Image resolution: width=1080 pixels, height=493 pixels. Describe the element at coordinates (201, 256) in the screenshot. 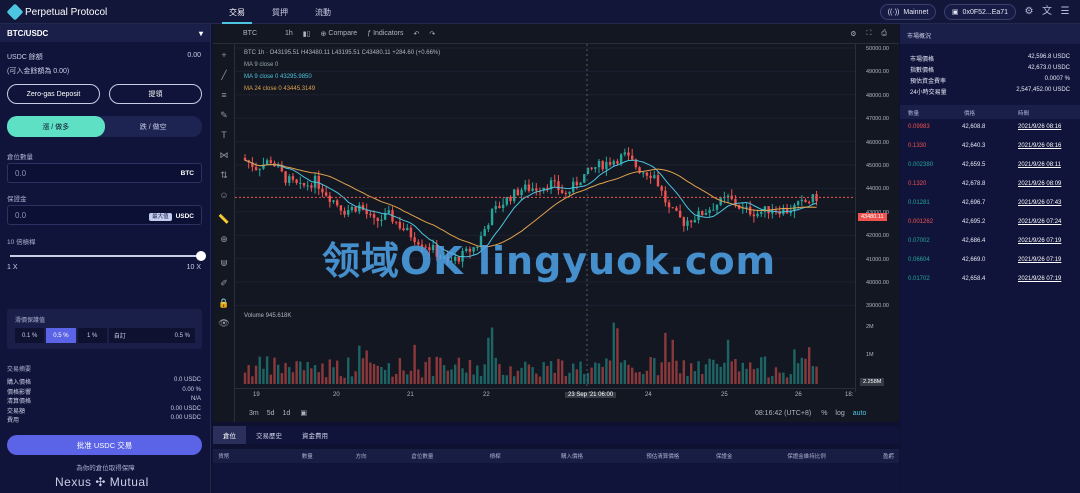

I see `leverage-slider-handle` at that location.